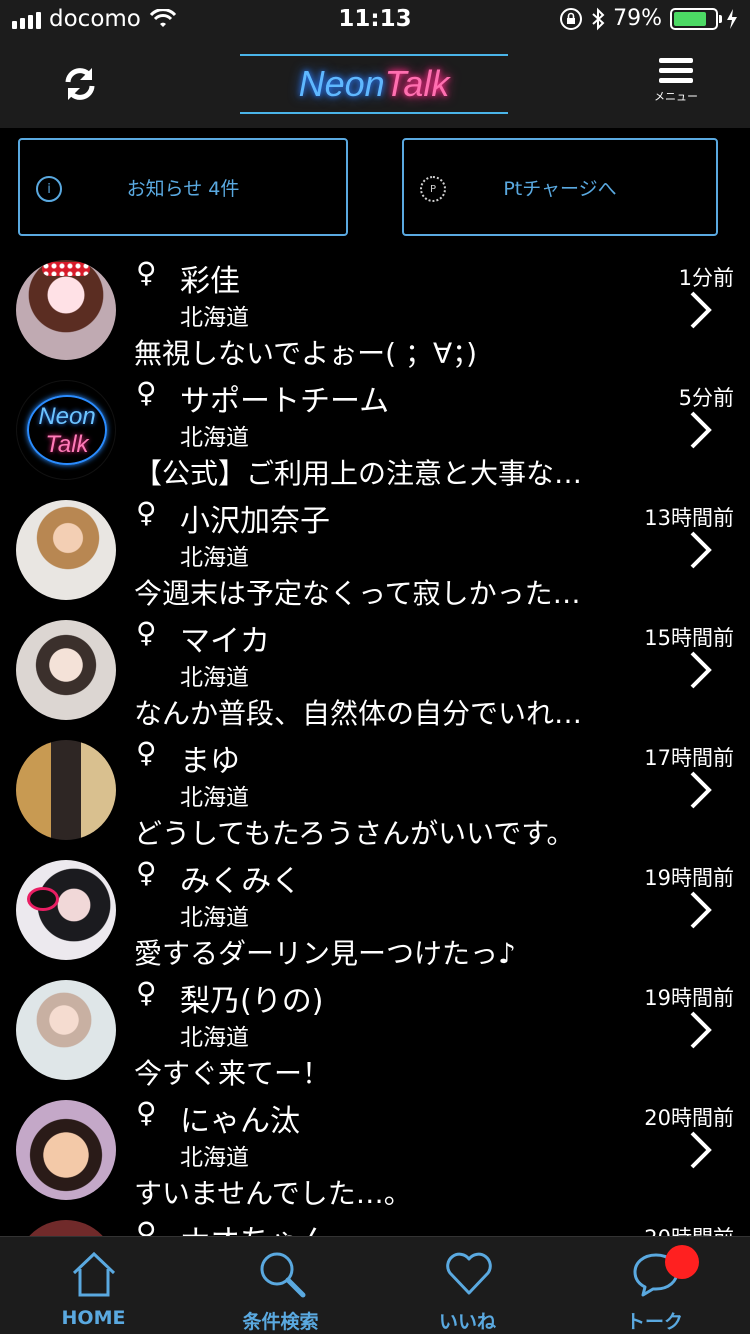  I want to click on user-name: 彩佳, so click(210, 281).